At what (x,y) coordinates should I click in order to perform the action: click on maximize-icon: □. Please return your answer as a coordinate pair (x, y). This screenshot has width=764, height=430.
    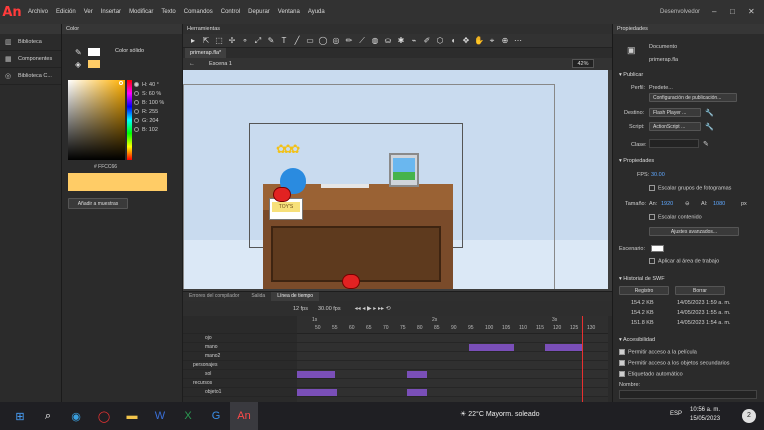
    Looking at the image, I should click on (732, 12).